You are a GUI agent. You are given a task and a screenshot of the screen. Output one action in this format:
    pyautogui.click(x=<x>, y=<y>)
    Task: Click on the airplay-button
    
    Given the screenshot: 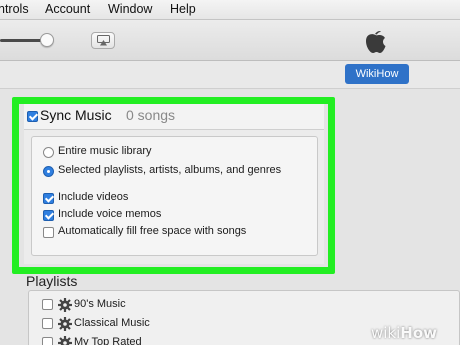 What is the action you would take?
    pyautogui.click(x=103, y=40)
    